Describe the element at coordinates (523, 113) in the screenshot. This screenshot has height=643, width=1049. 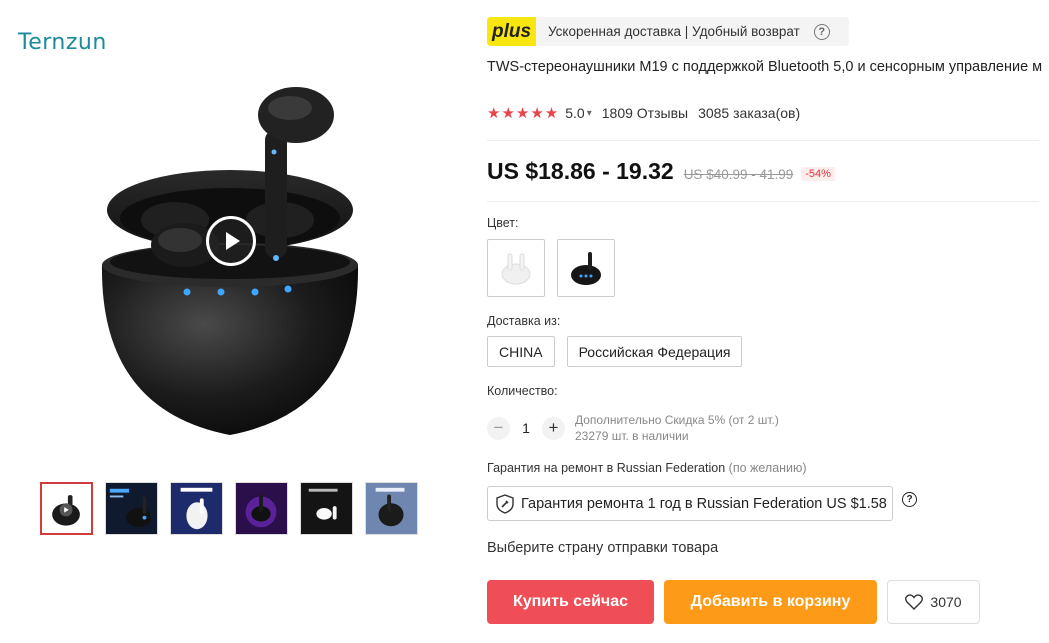
I see `star-rating-icon: ★★★★★` at that location.